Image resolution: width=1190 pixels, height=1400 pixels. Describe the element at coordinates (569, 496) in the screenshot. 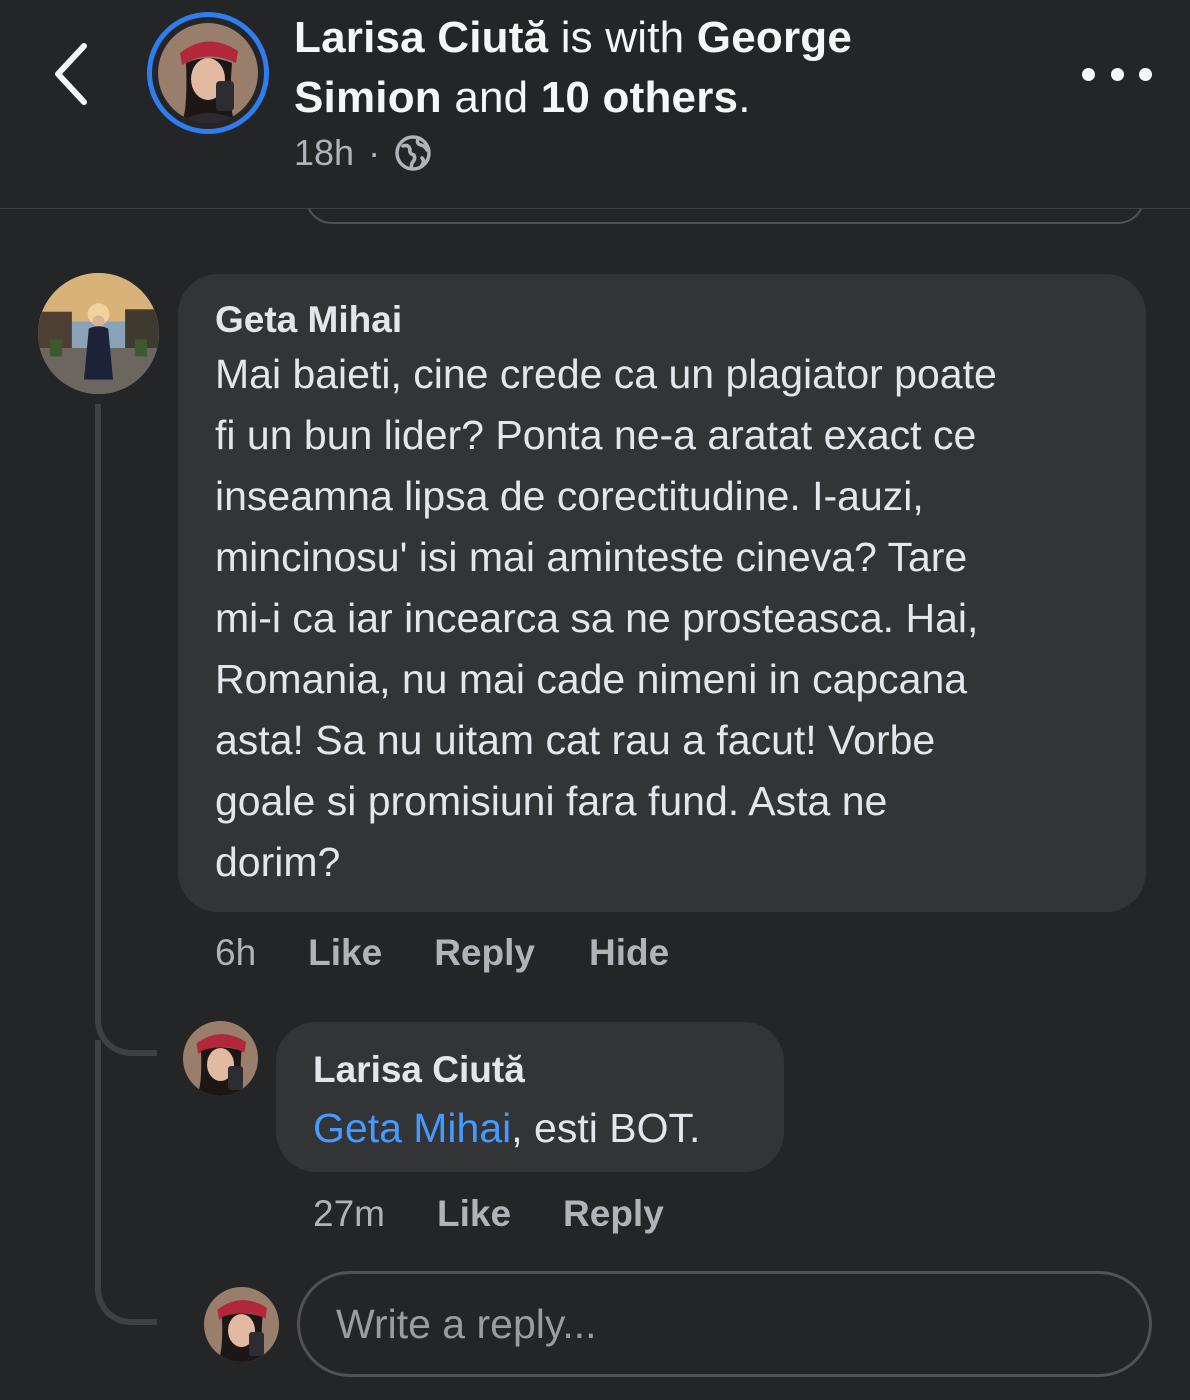

I see `comment-text-line: inseamna lipsa de corectitudine. I-auzi,` at that location.